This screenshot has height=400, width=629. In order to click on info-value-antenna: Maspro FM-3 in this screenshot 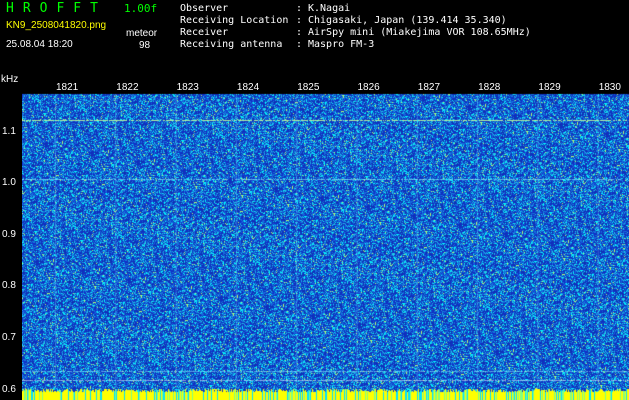, I will do `click(341, 44)`.